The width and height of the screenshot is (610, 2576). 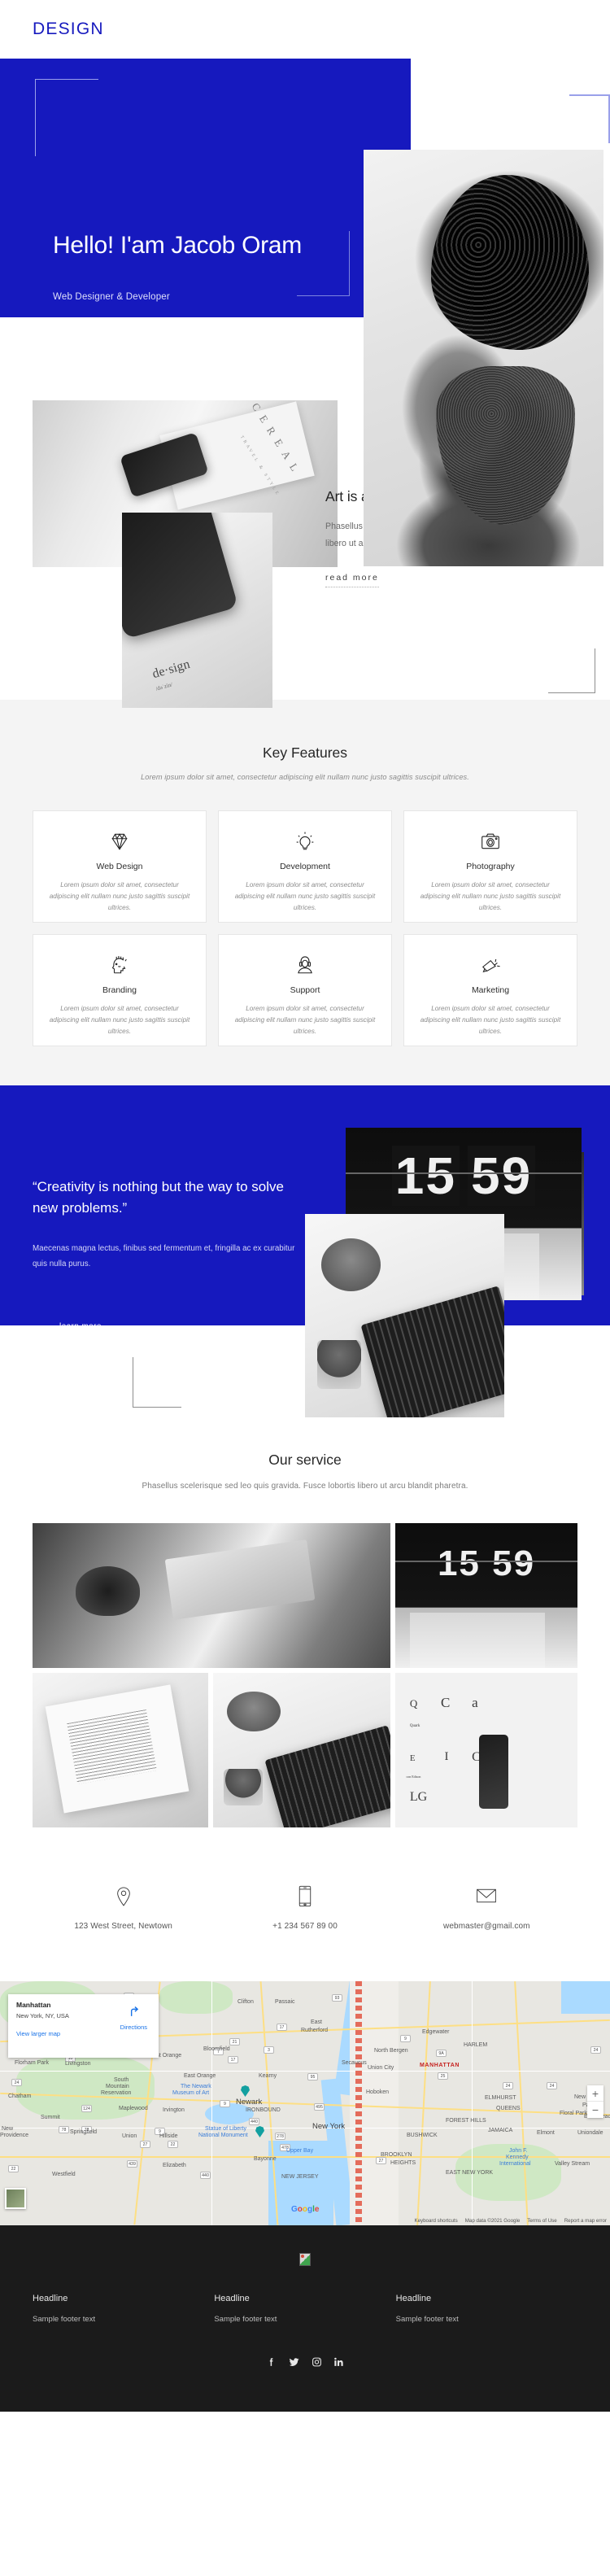 What do you see at coordinates (78, 2064) in the screenshot?
I see `map-place-label: Livingston` at bounding box center [78, 2064].